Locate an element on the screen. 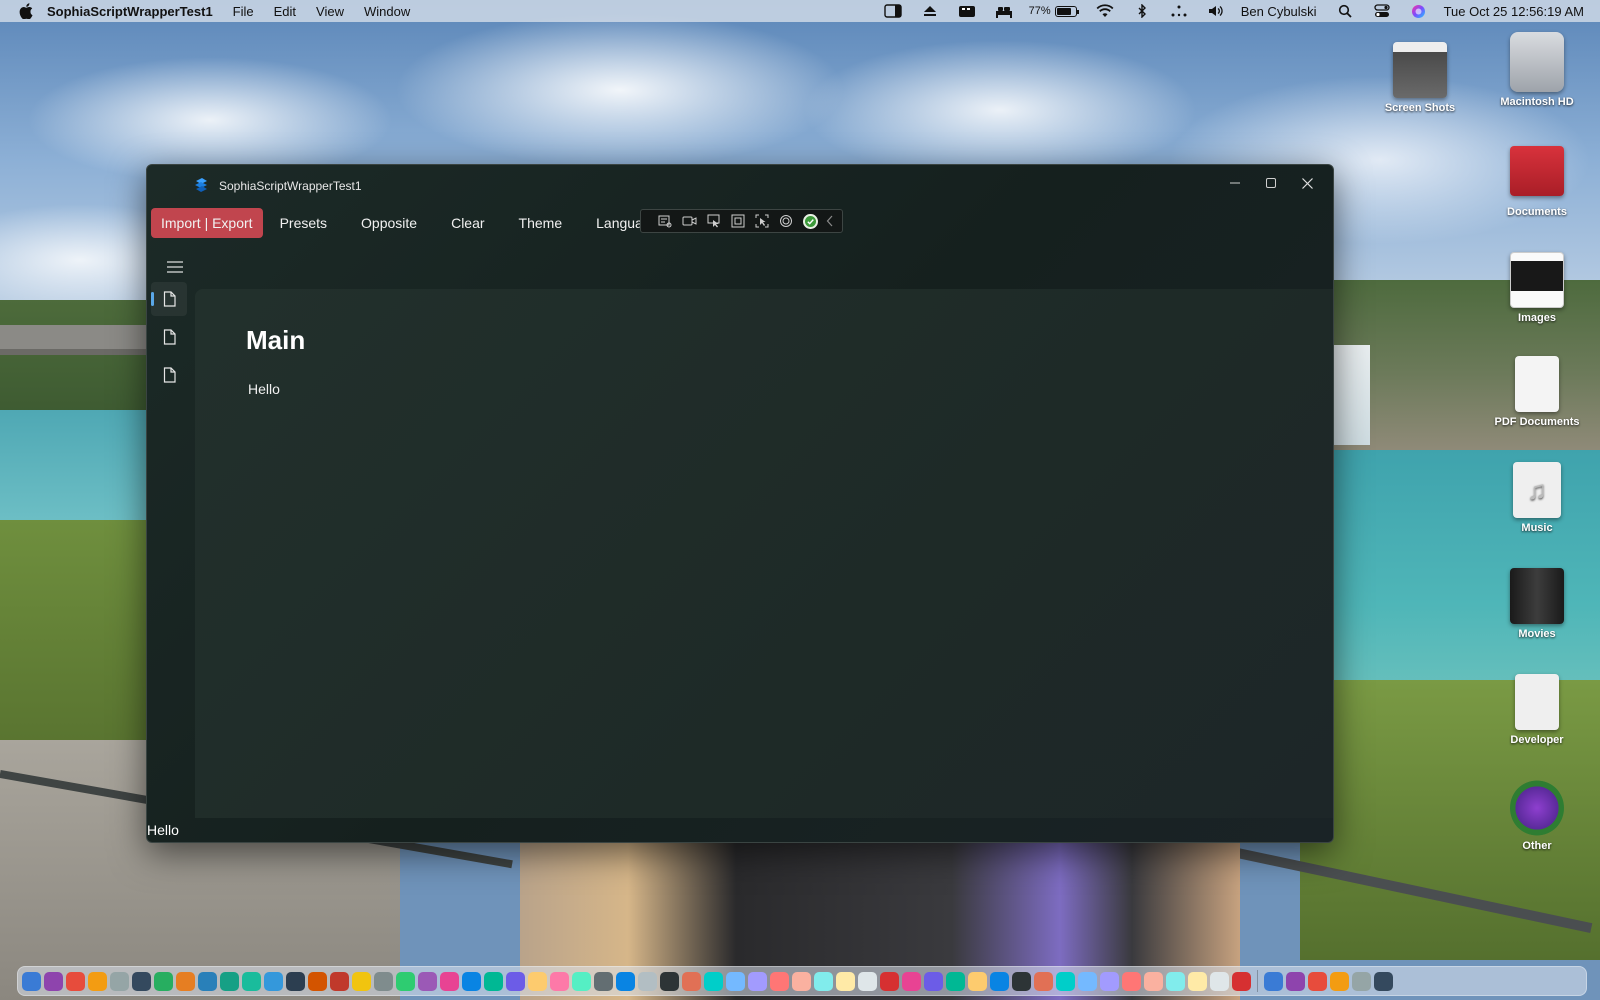 Image resolution: width=1600 pixels, height=1000 pixels. layout-adorner-icon is located at coordinates (738, 221).